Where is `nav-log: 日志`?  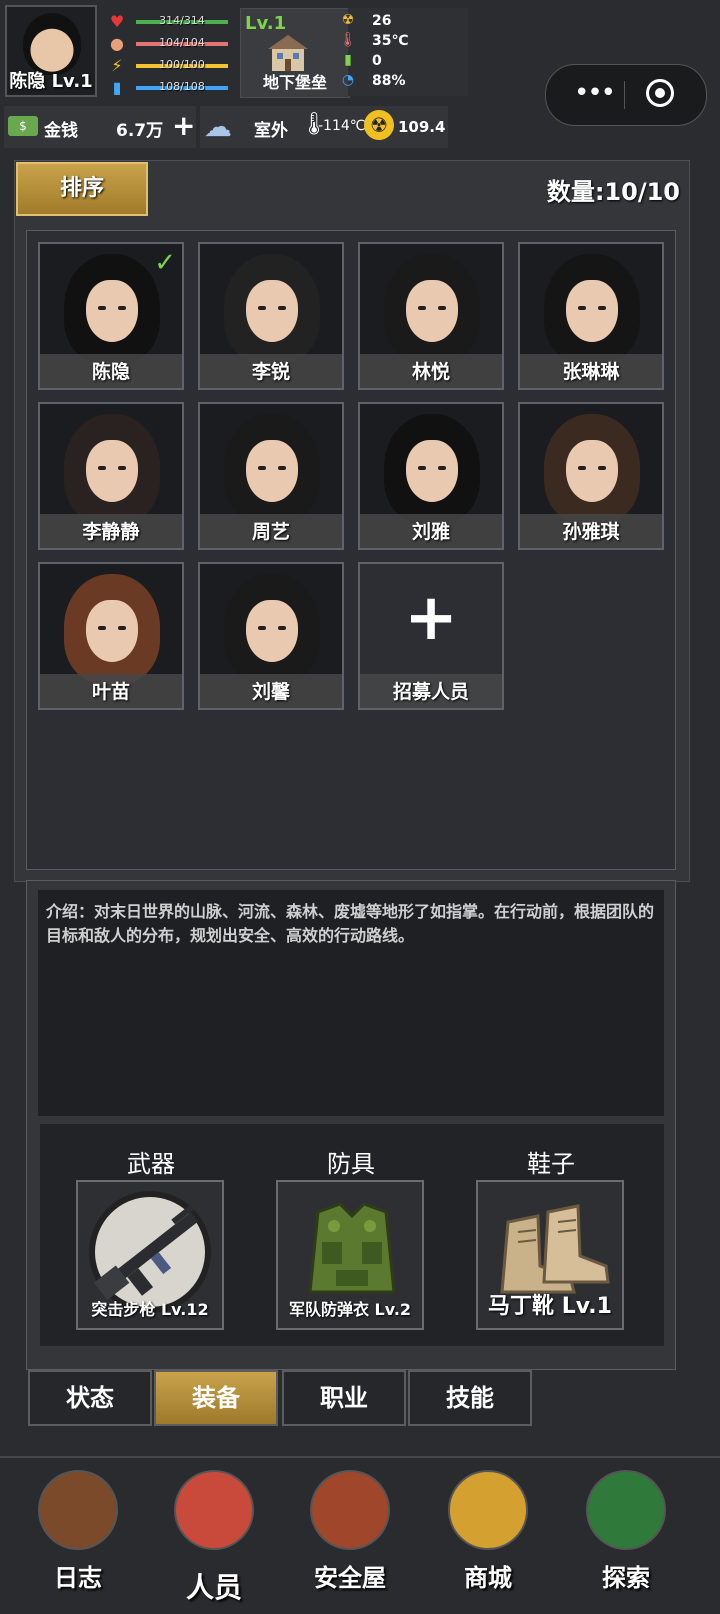 nav-log: 日志 is located at coordinates (78, 1532).